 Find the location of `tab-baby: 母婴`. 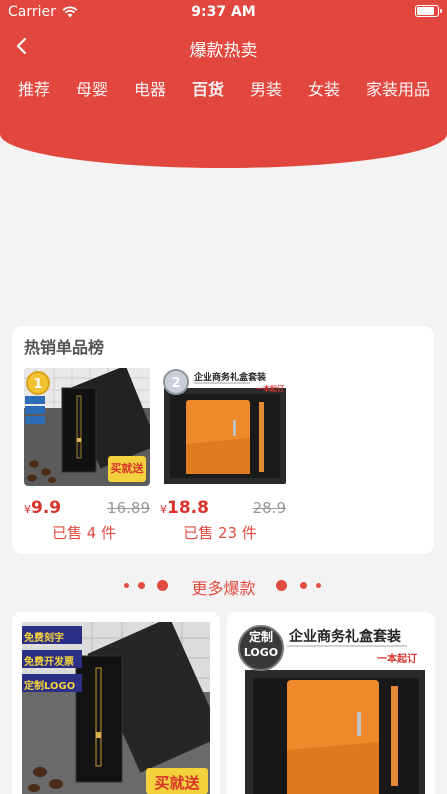

tab-baby: 母婴 is located at coordinates (92, 88).